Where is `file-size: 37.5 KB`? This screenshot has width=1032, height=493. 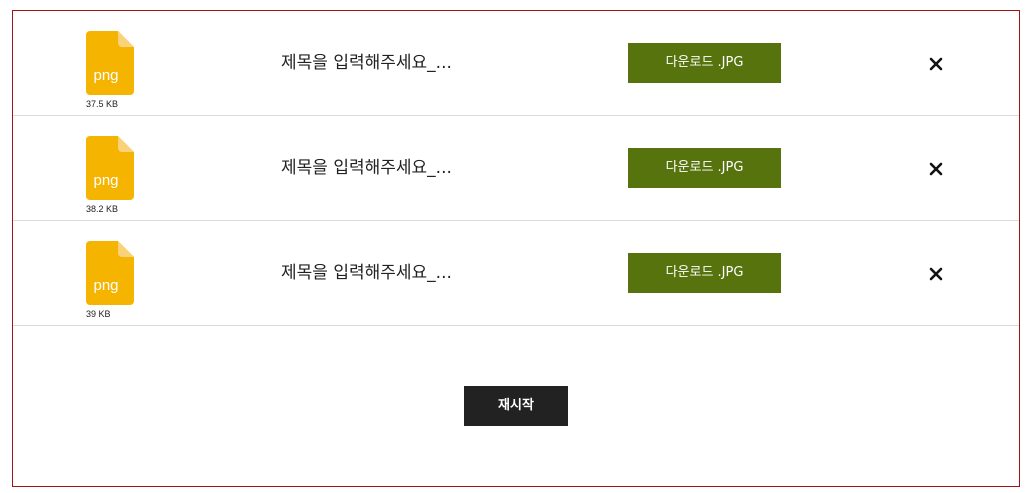
file-size: 37.5 KB is located at coordinates (102, 104).